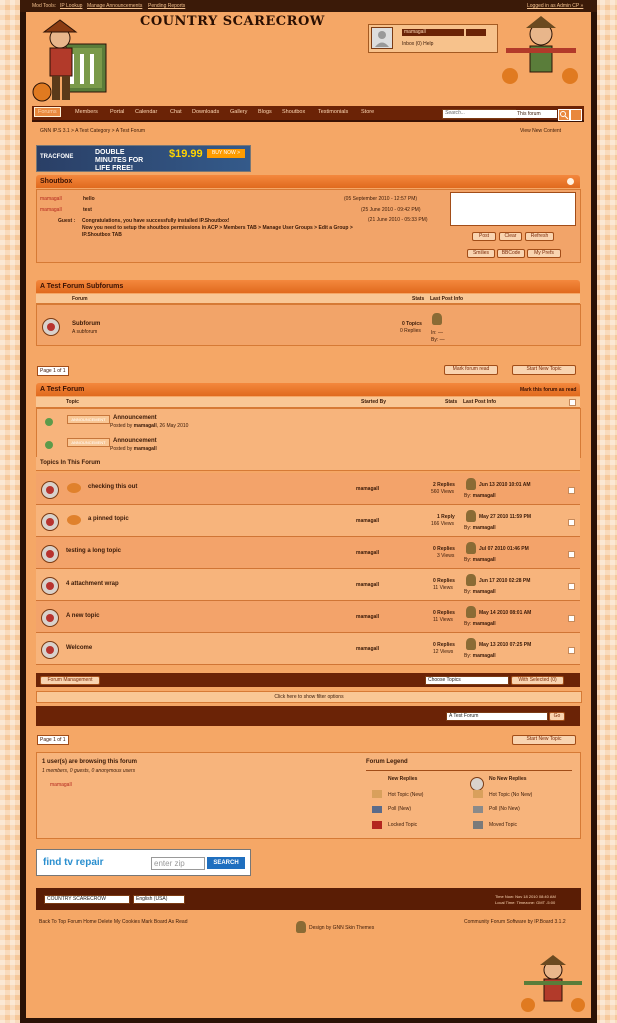 This screenshot has height=1023, width=617. What do you see at coordinates (367, 112) in the screenshot?
I see `nav-tab-store: Store` at bounding box center [367, 112].